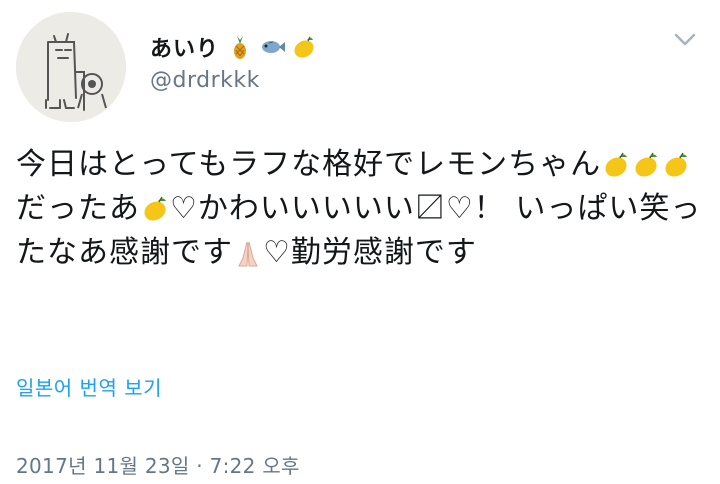  What do you see at coordinates (292, 208) in the screenshot?
I see `tweet-text-part-3: ♡かわいいいいい` at bounding box center [292, 208].